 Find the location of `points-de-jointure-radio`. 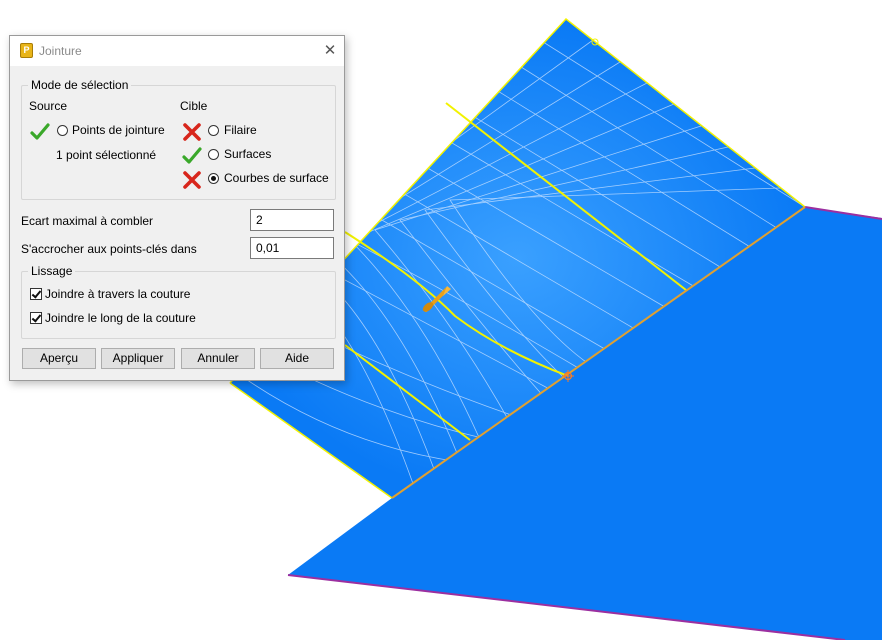

points-de-jointure-radio is located at coordinates (62, 130).